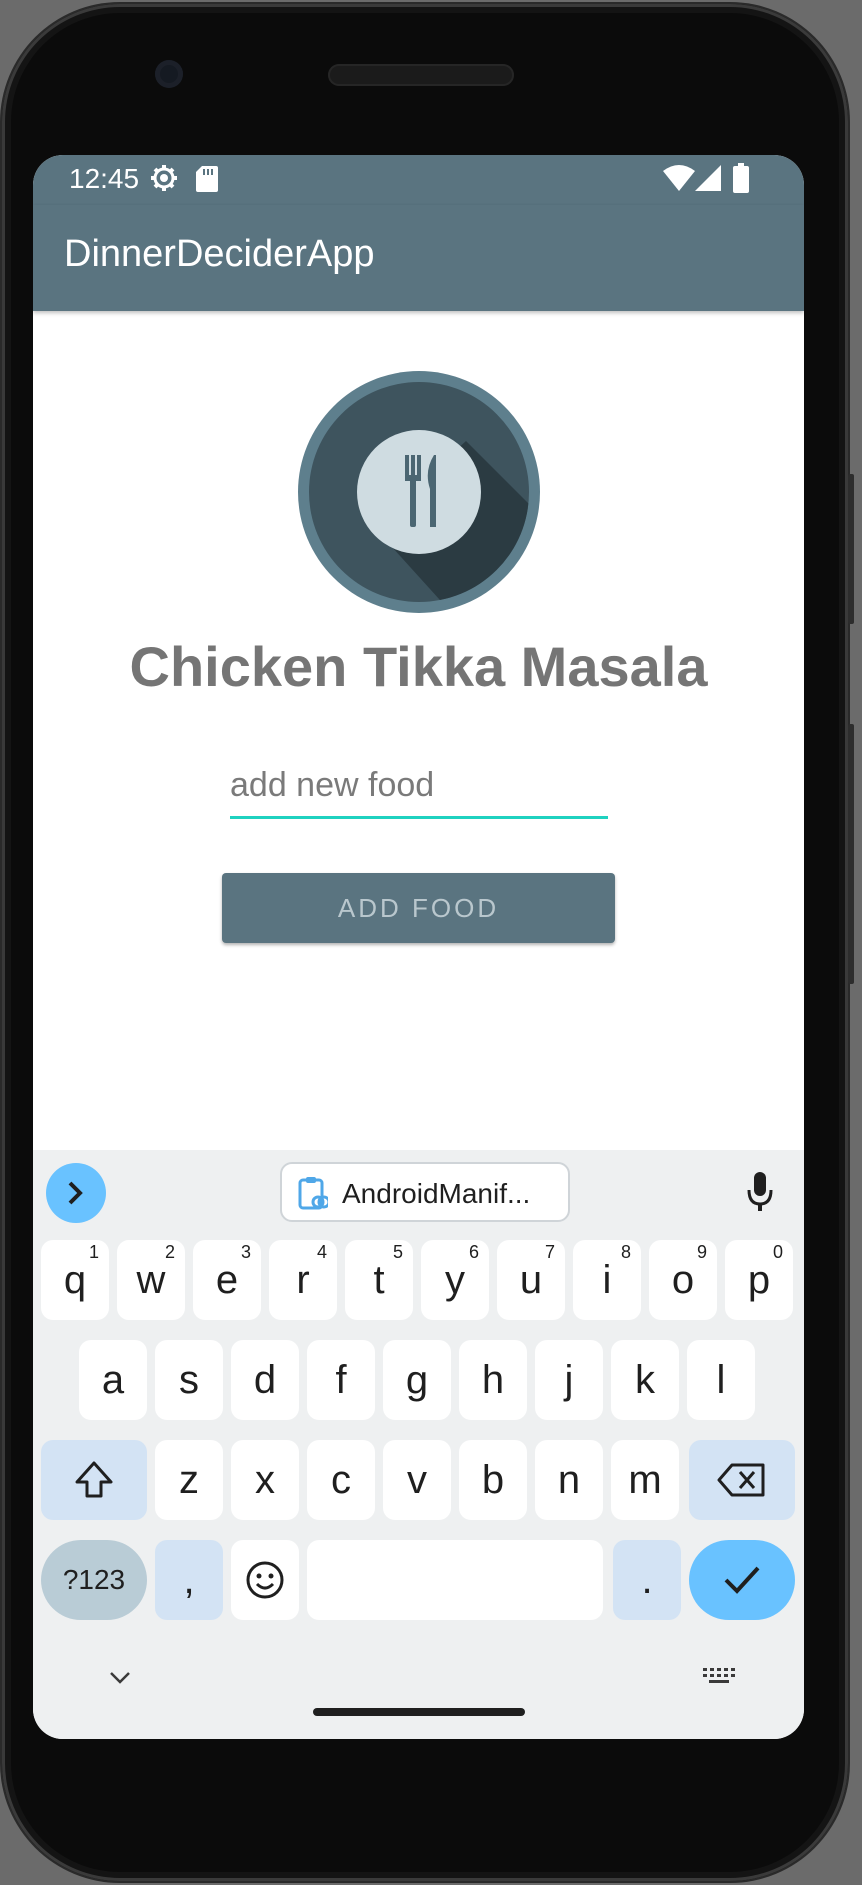  Describe the element at coordinates (169, 74) in the screenshot. I see `front-camera` at that location.